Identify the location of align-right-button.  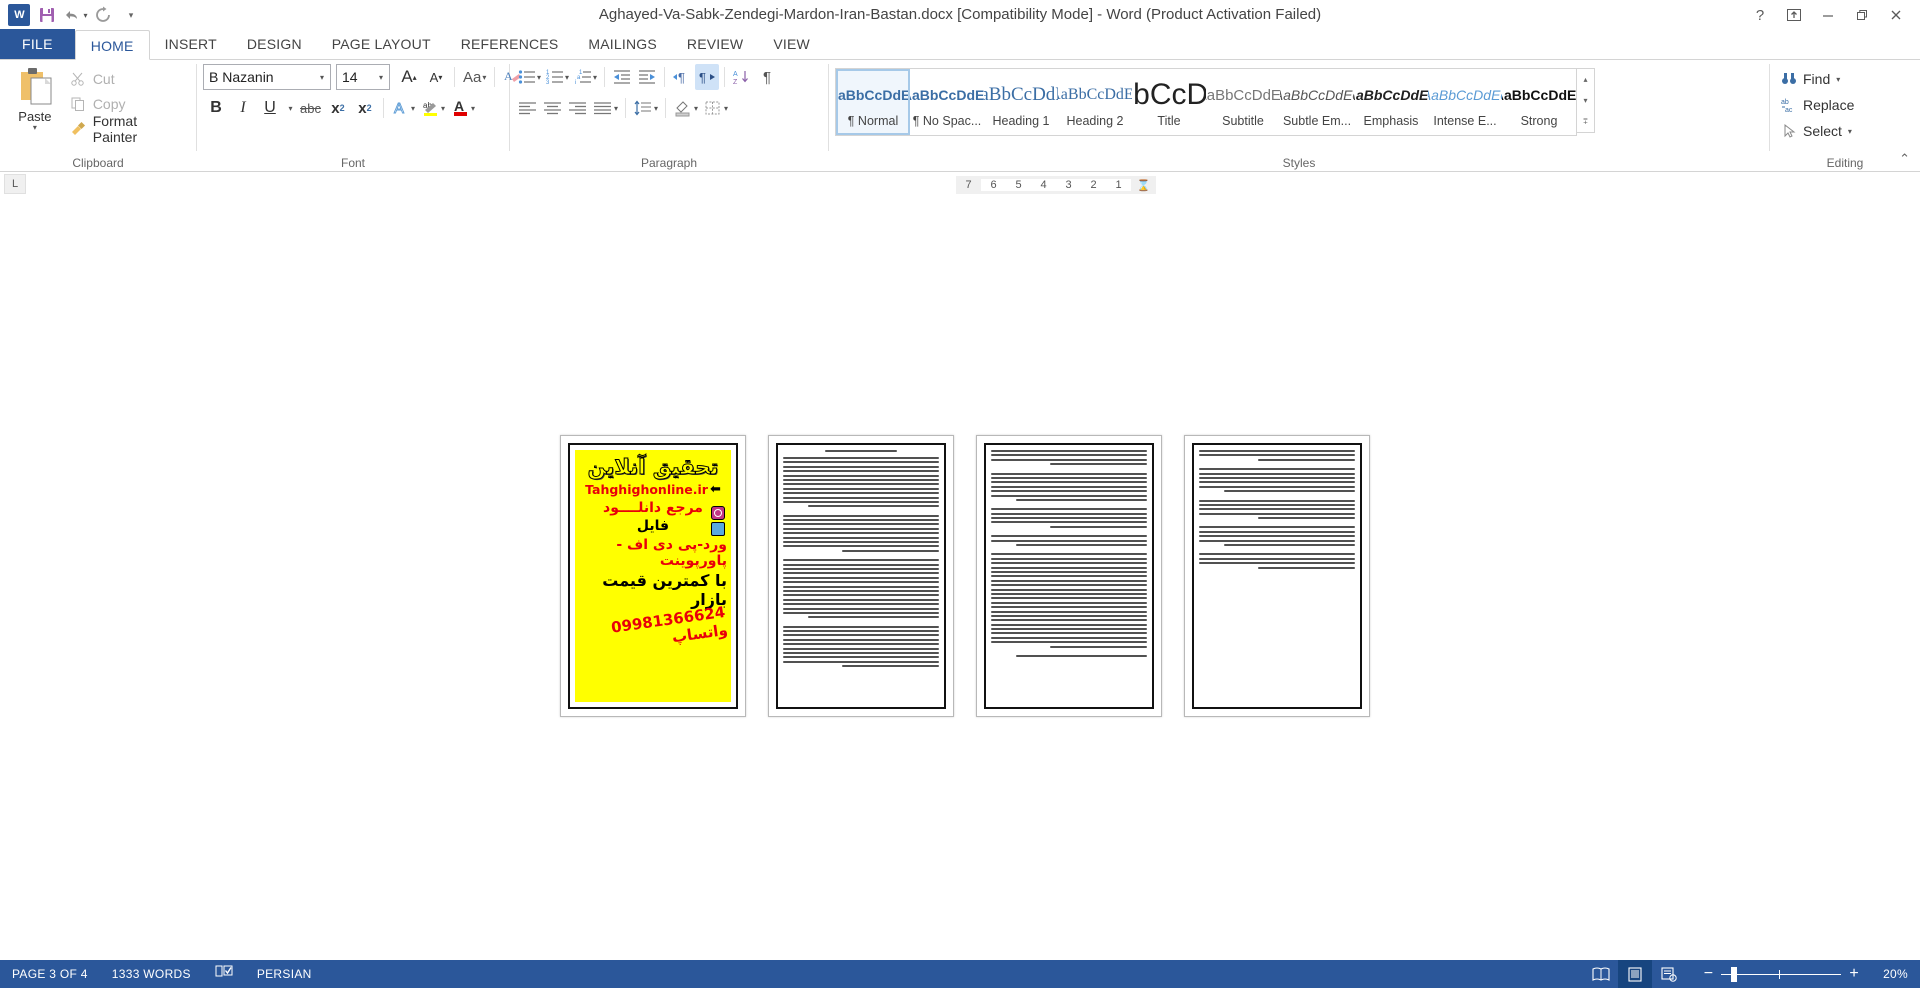
(578, 108).